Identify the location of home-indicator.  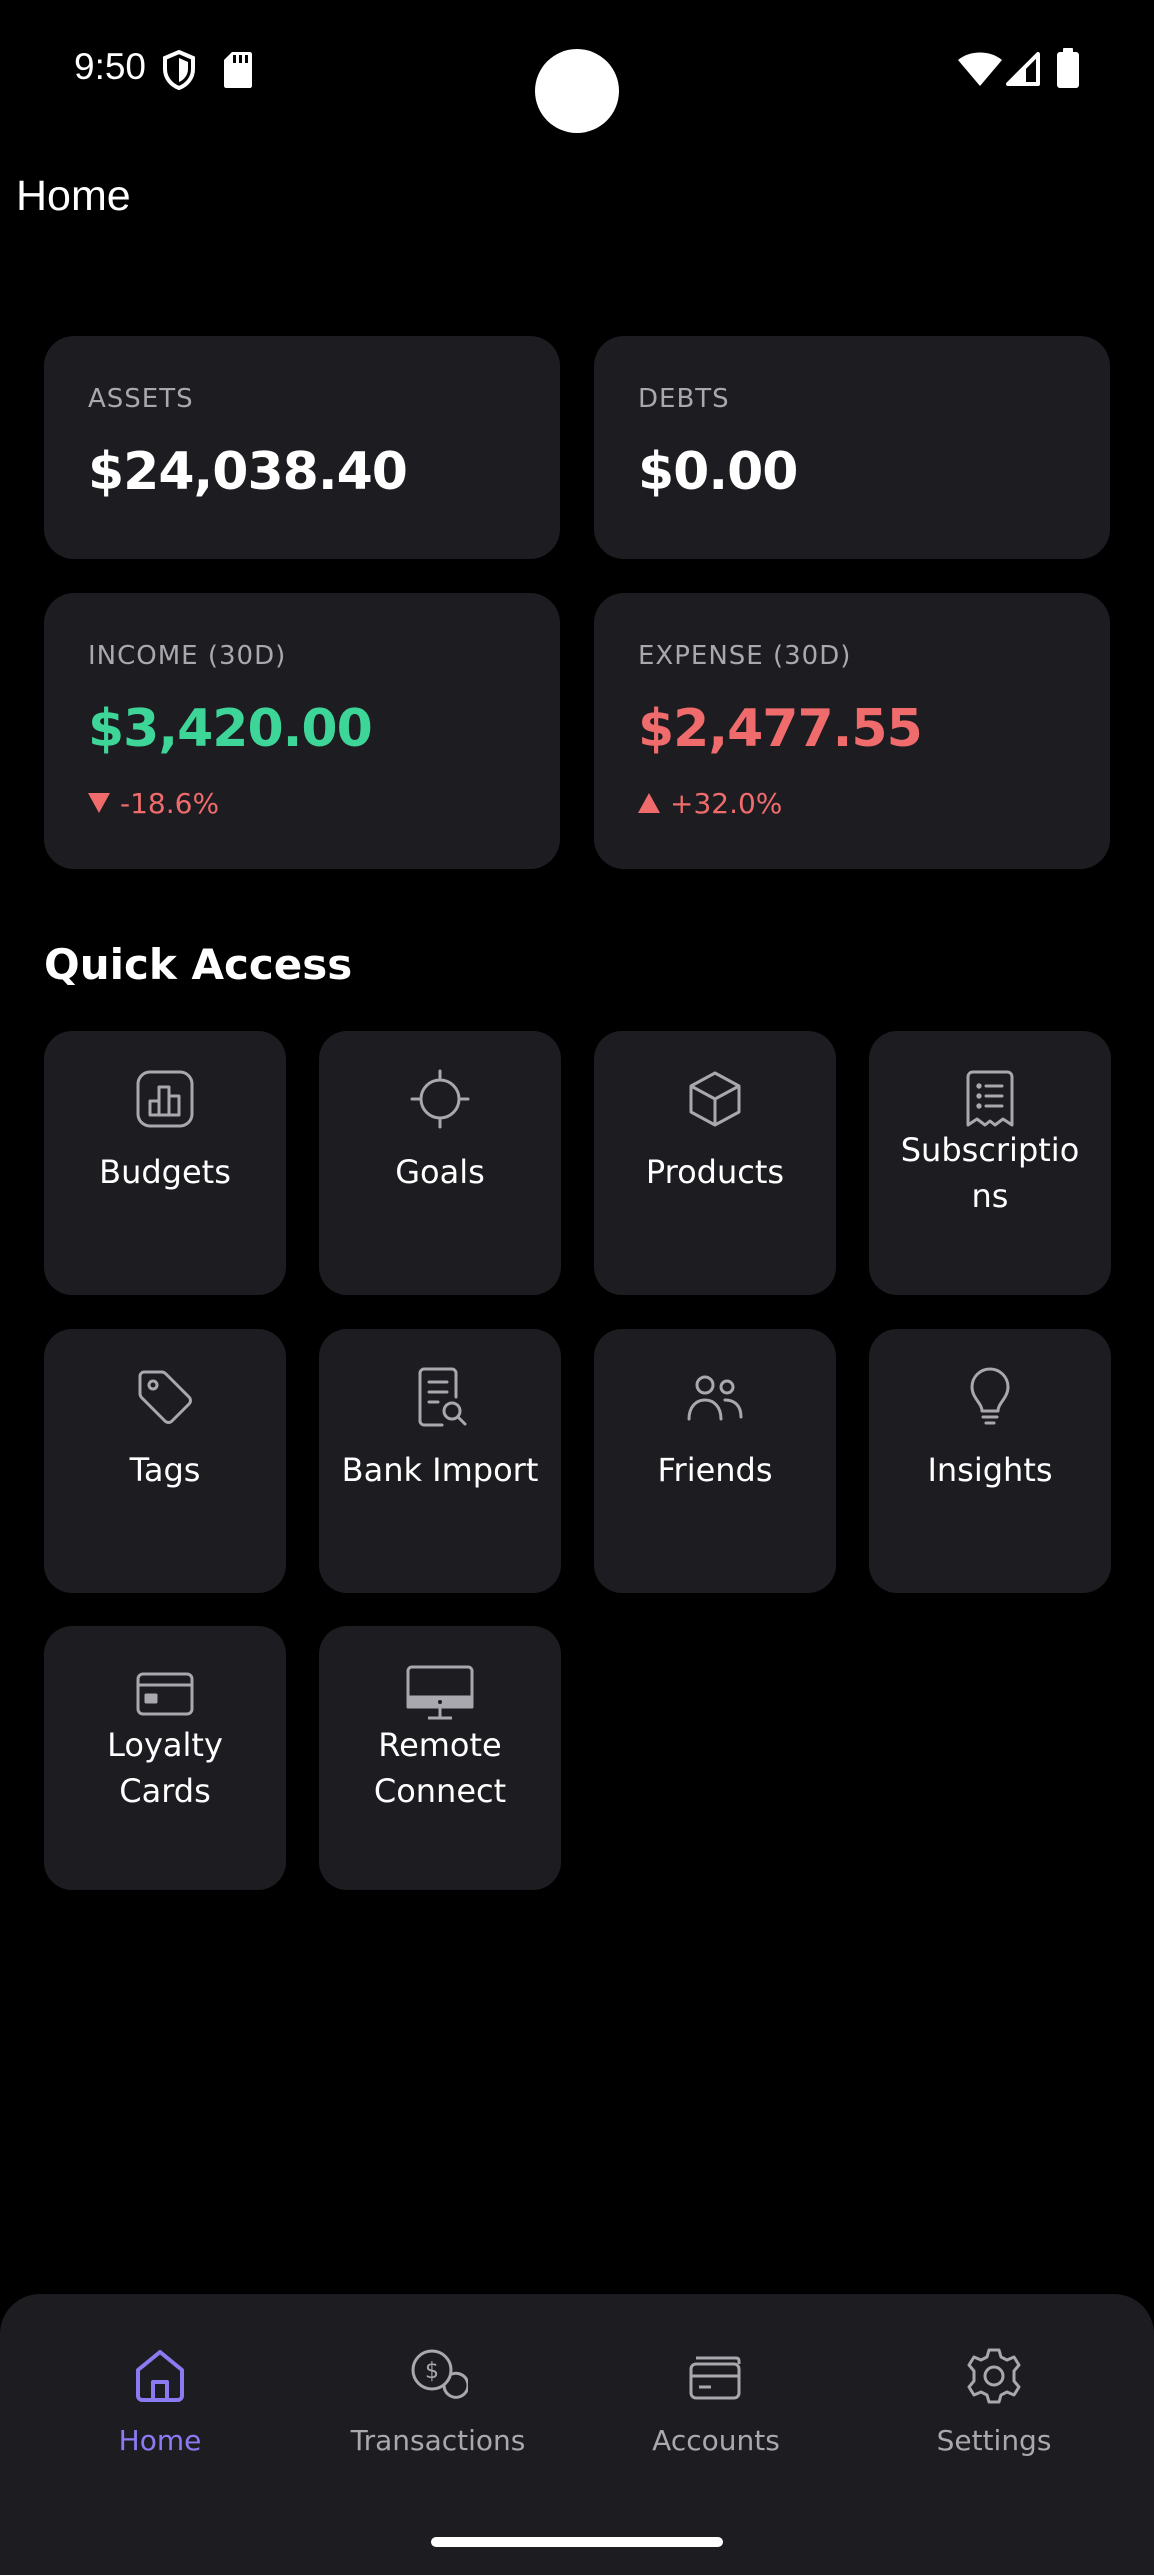
(577, 2542).